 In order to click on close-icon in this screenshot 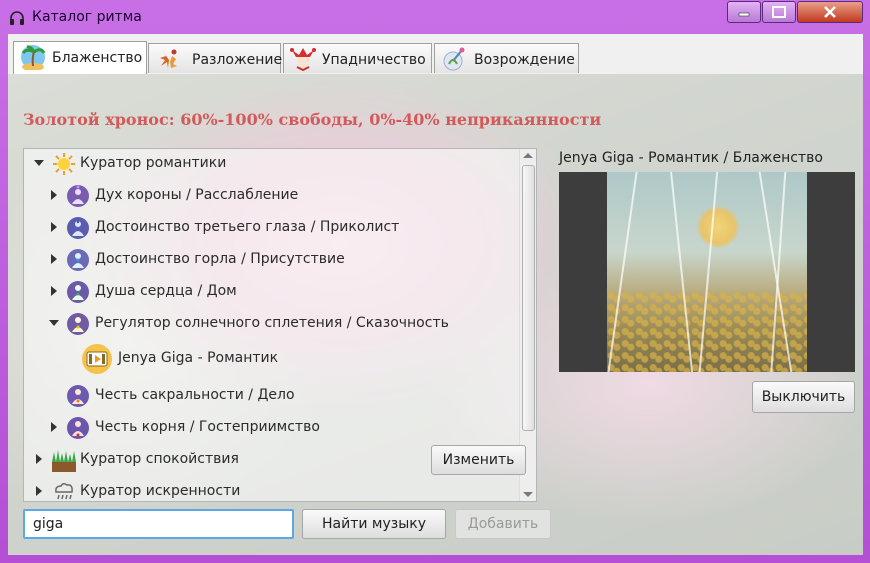, I will do `click(830, 12)`.